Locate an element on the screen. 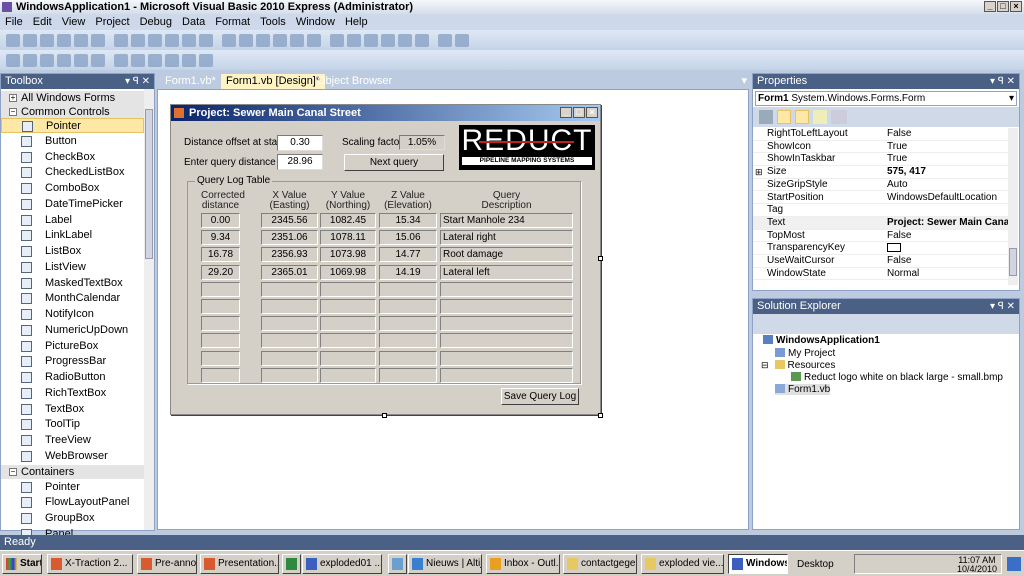 The height and width of the screenshot is (576, 1024). toolbox-group-all-windows-forms: + All Windows Forms is located at coordinates (72, 98).